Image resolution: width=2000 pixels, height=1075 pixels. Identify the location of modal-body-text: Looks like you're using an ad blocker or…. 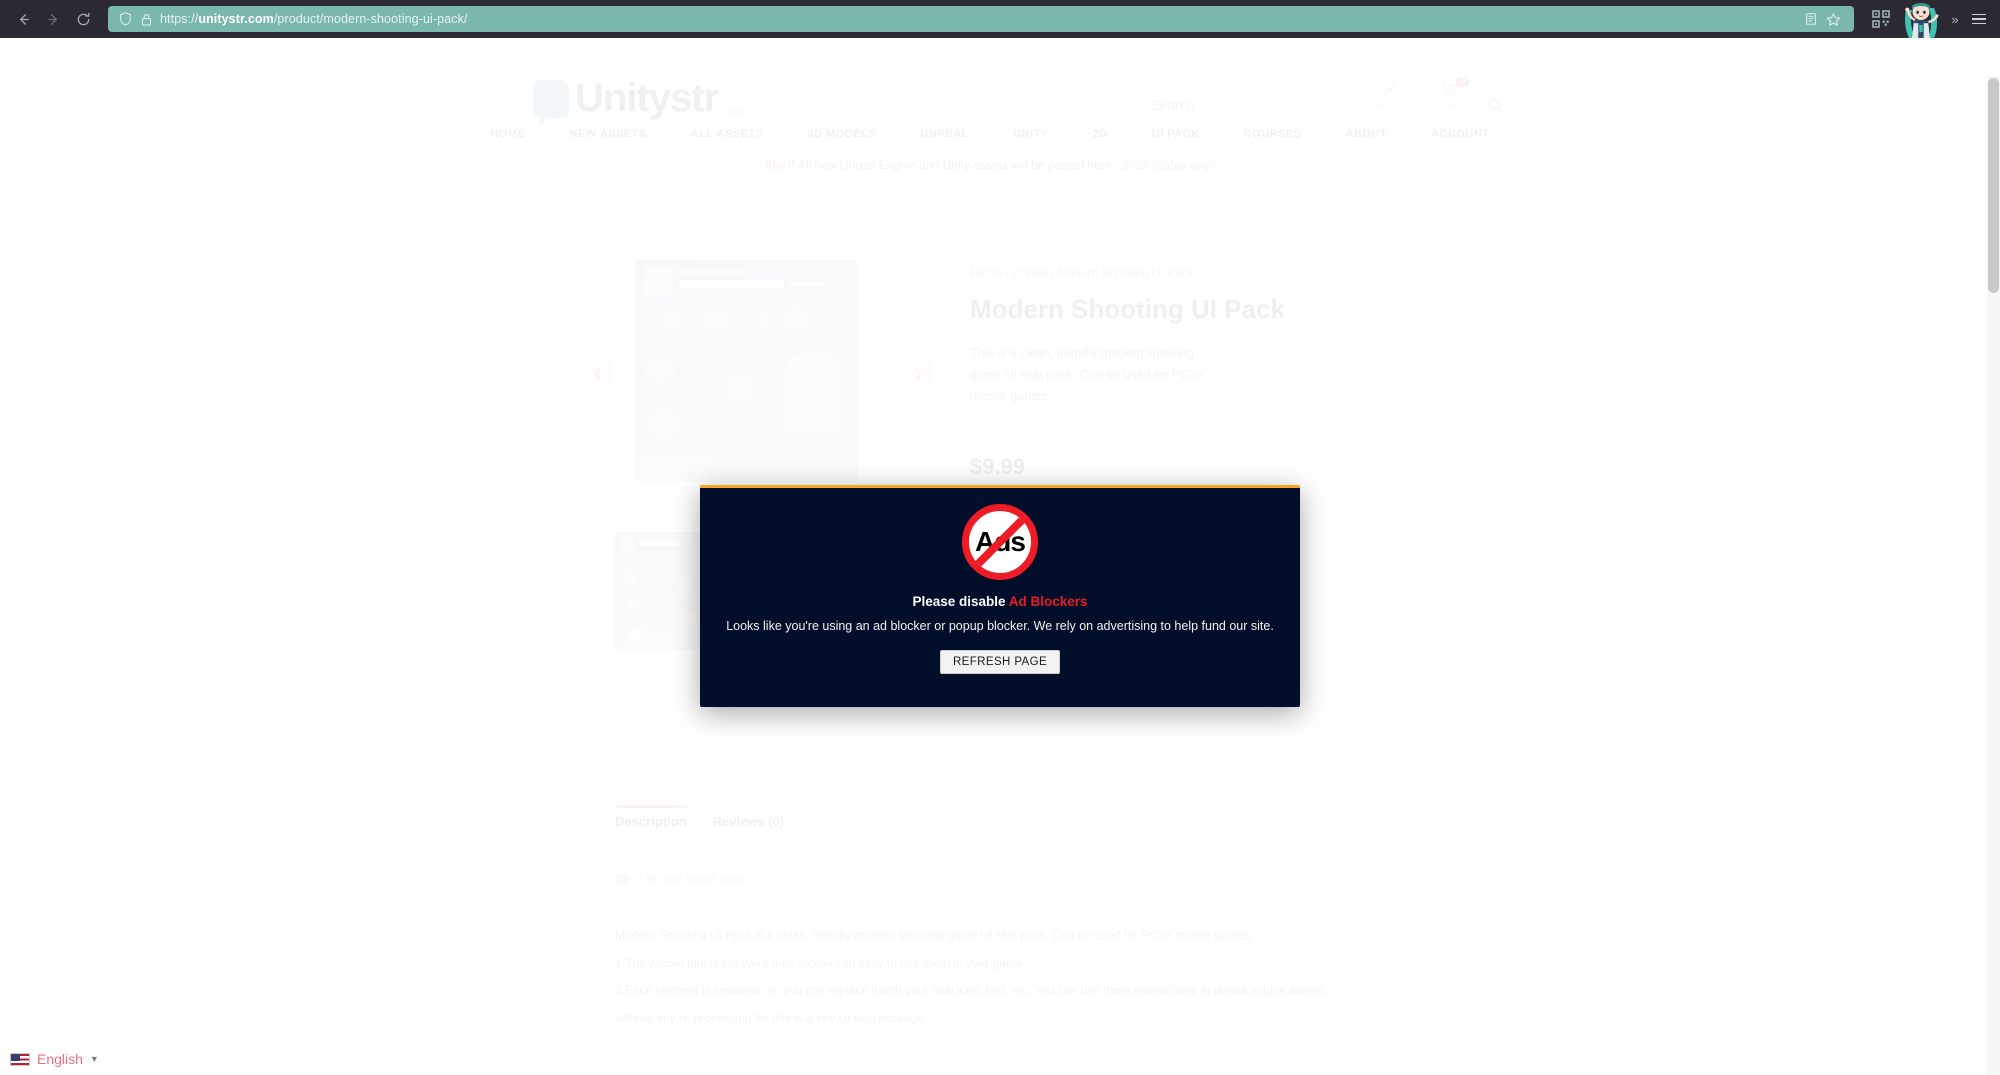
(1000, 626).